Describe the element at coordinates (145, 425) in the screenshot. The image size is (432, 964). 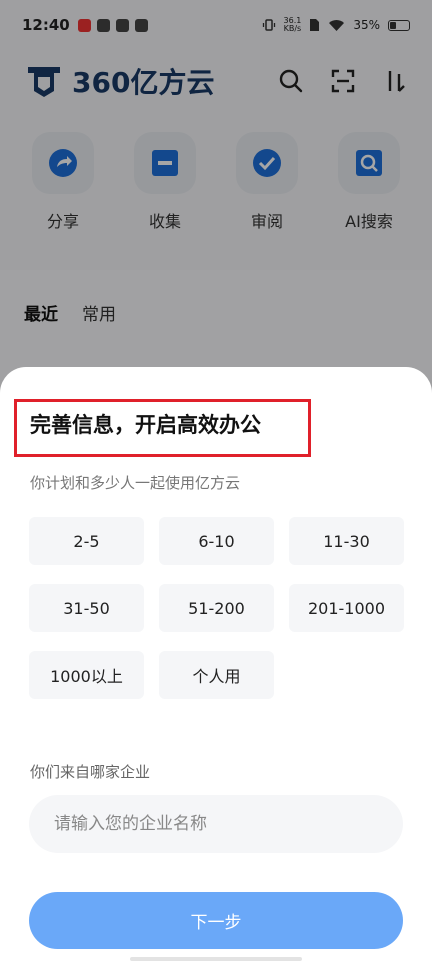
I see `sheet-title: 完善信息，开启高效办公` at that location.